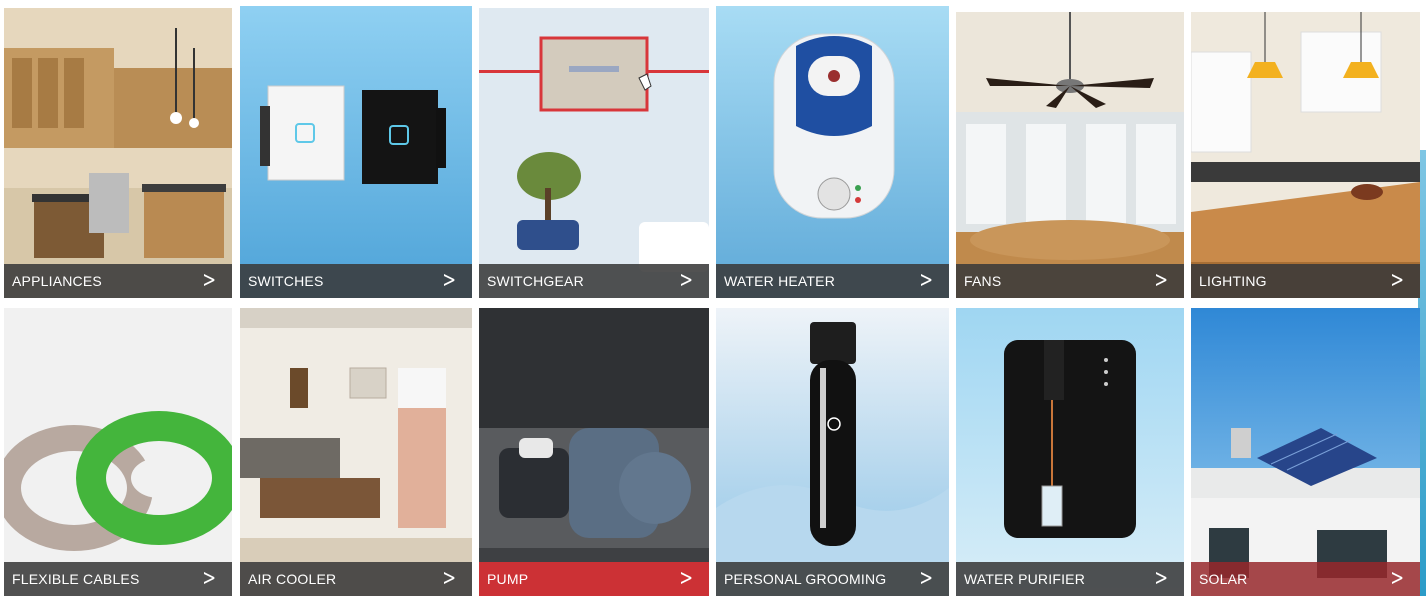 This screenshot has height=596, width=1426. I want to click on category-label: WATER PURIFIER, so click(1025, 579).